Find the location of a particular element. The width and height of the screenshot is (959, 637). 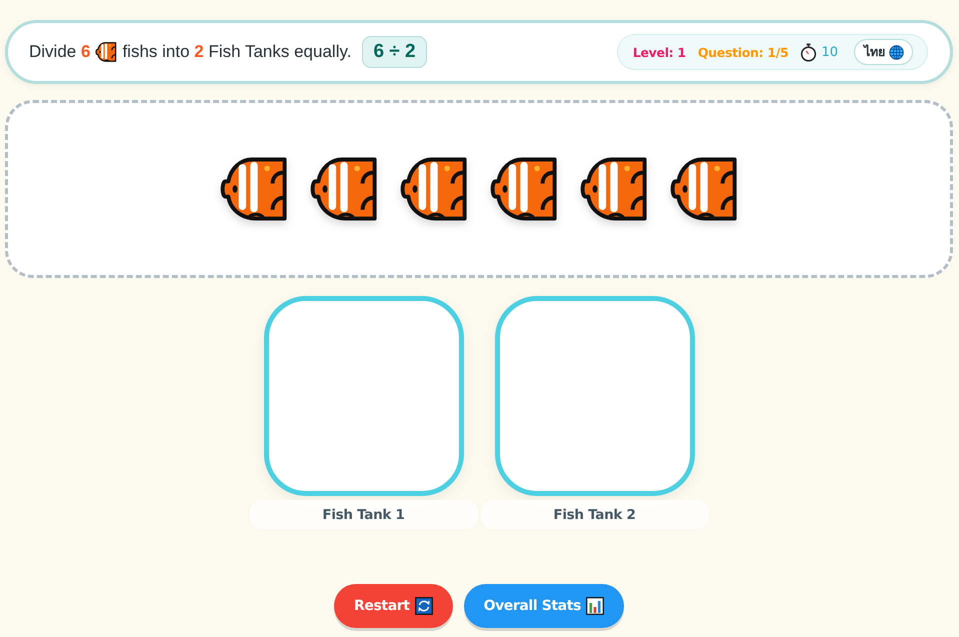

overall-stats-button: Overall Stats is located at coordinates (544, 606).